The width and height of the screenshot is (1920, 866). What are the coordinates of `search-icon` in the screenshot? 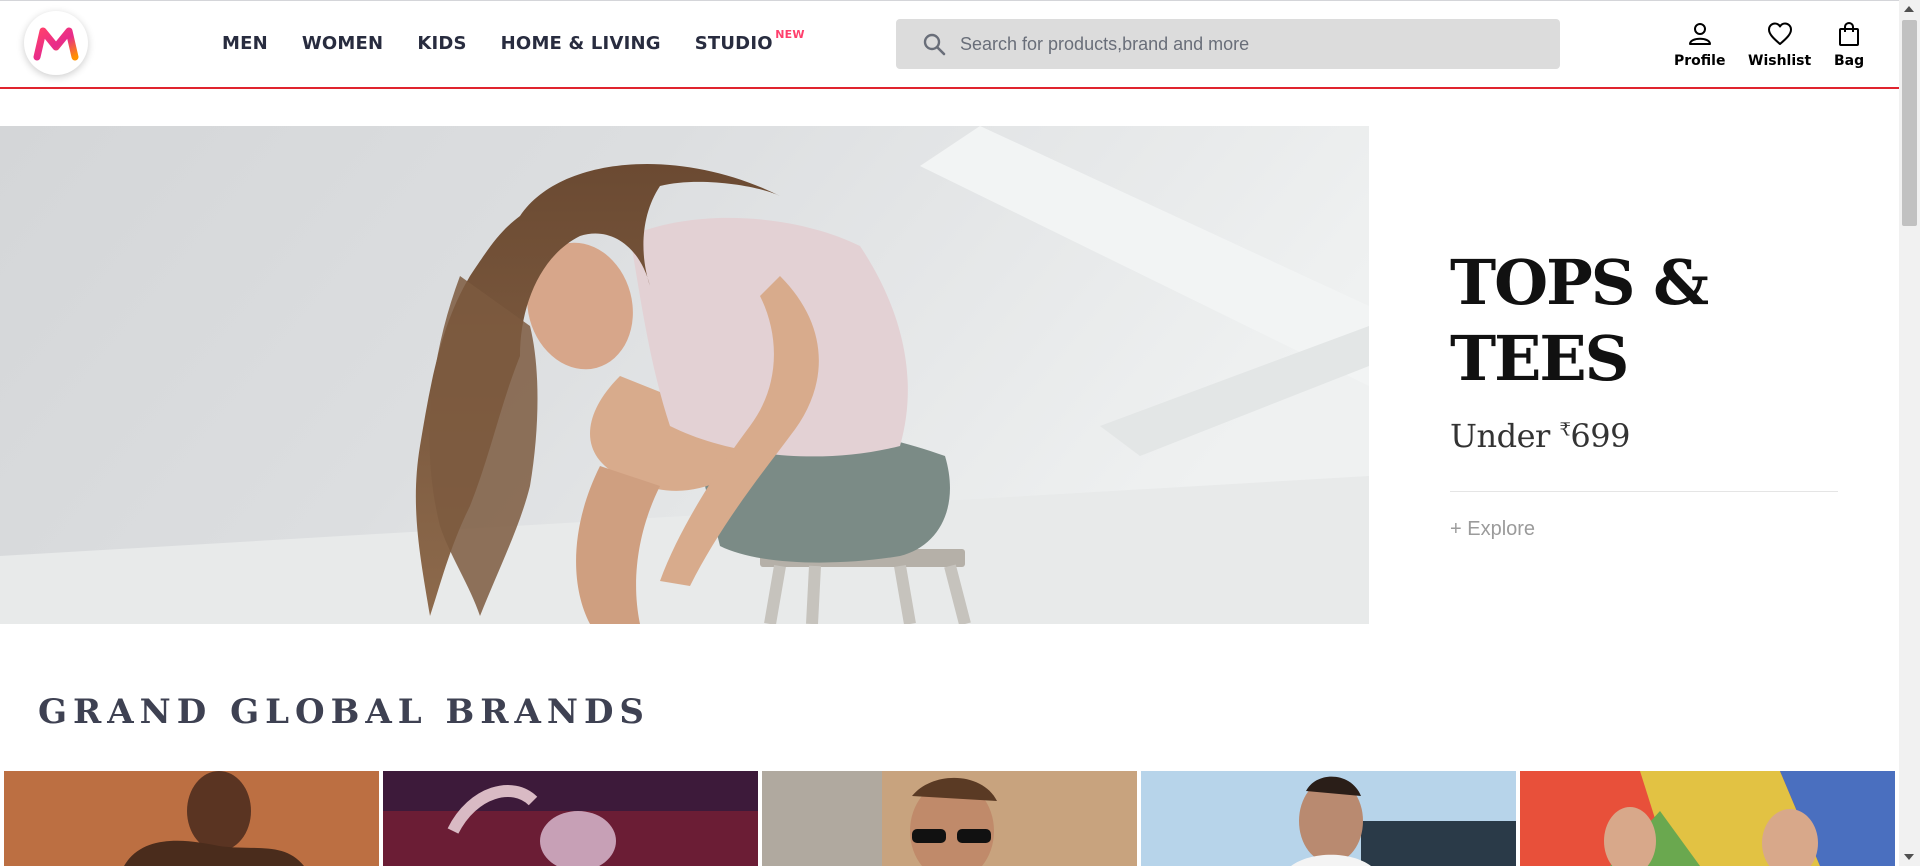 It's located at (934, 44).